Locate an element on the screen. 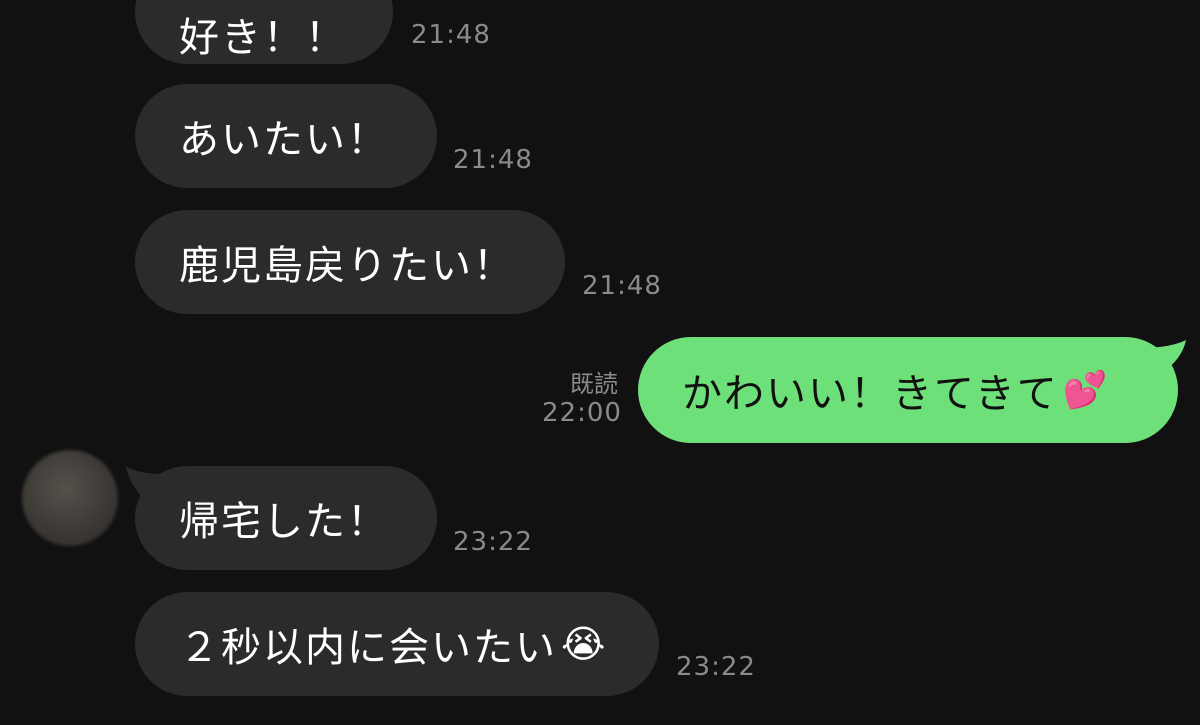 This screenshot has height=725, width=1200. message-bubble-outgoing: かわいい！きてきて 💕 is located at coordinates (908, 390).